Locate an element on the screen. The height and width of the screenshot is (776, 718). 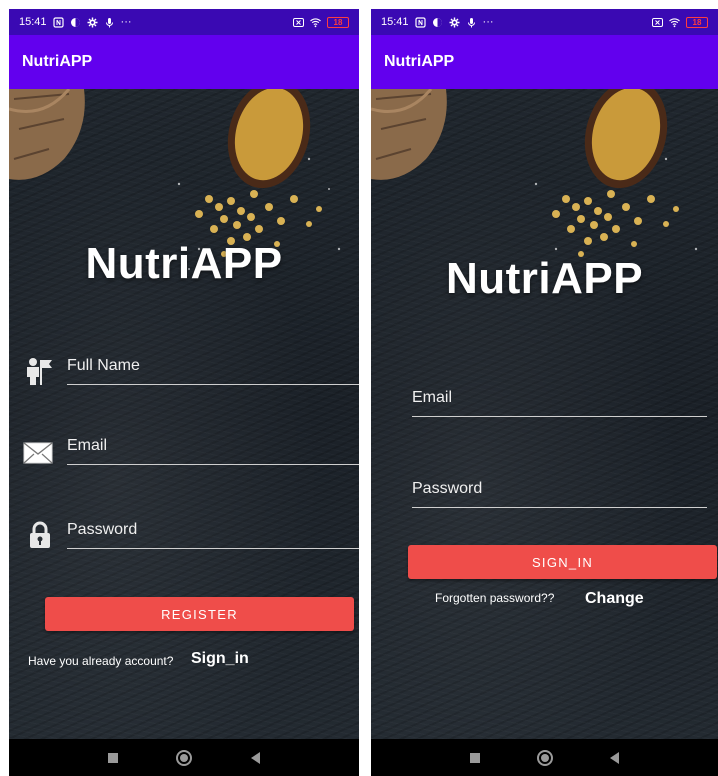
forgotten-password-prompt: Forgotten password?? is located at coordinates (495, 598).